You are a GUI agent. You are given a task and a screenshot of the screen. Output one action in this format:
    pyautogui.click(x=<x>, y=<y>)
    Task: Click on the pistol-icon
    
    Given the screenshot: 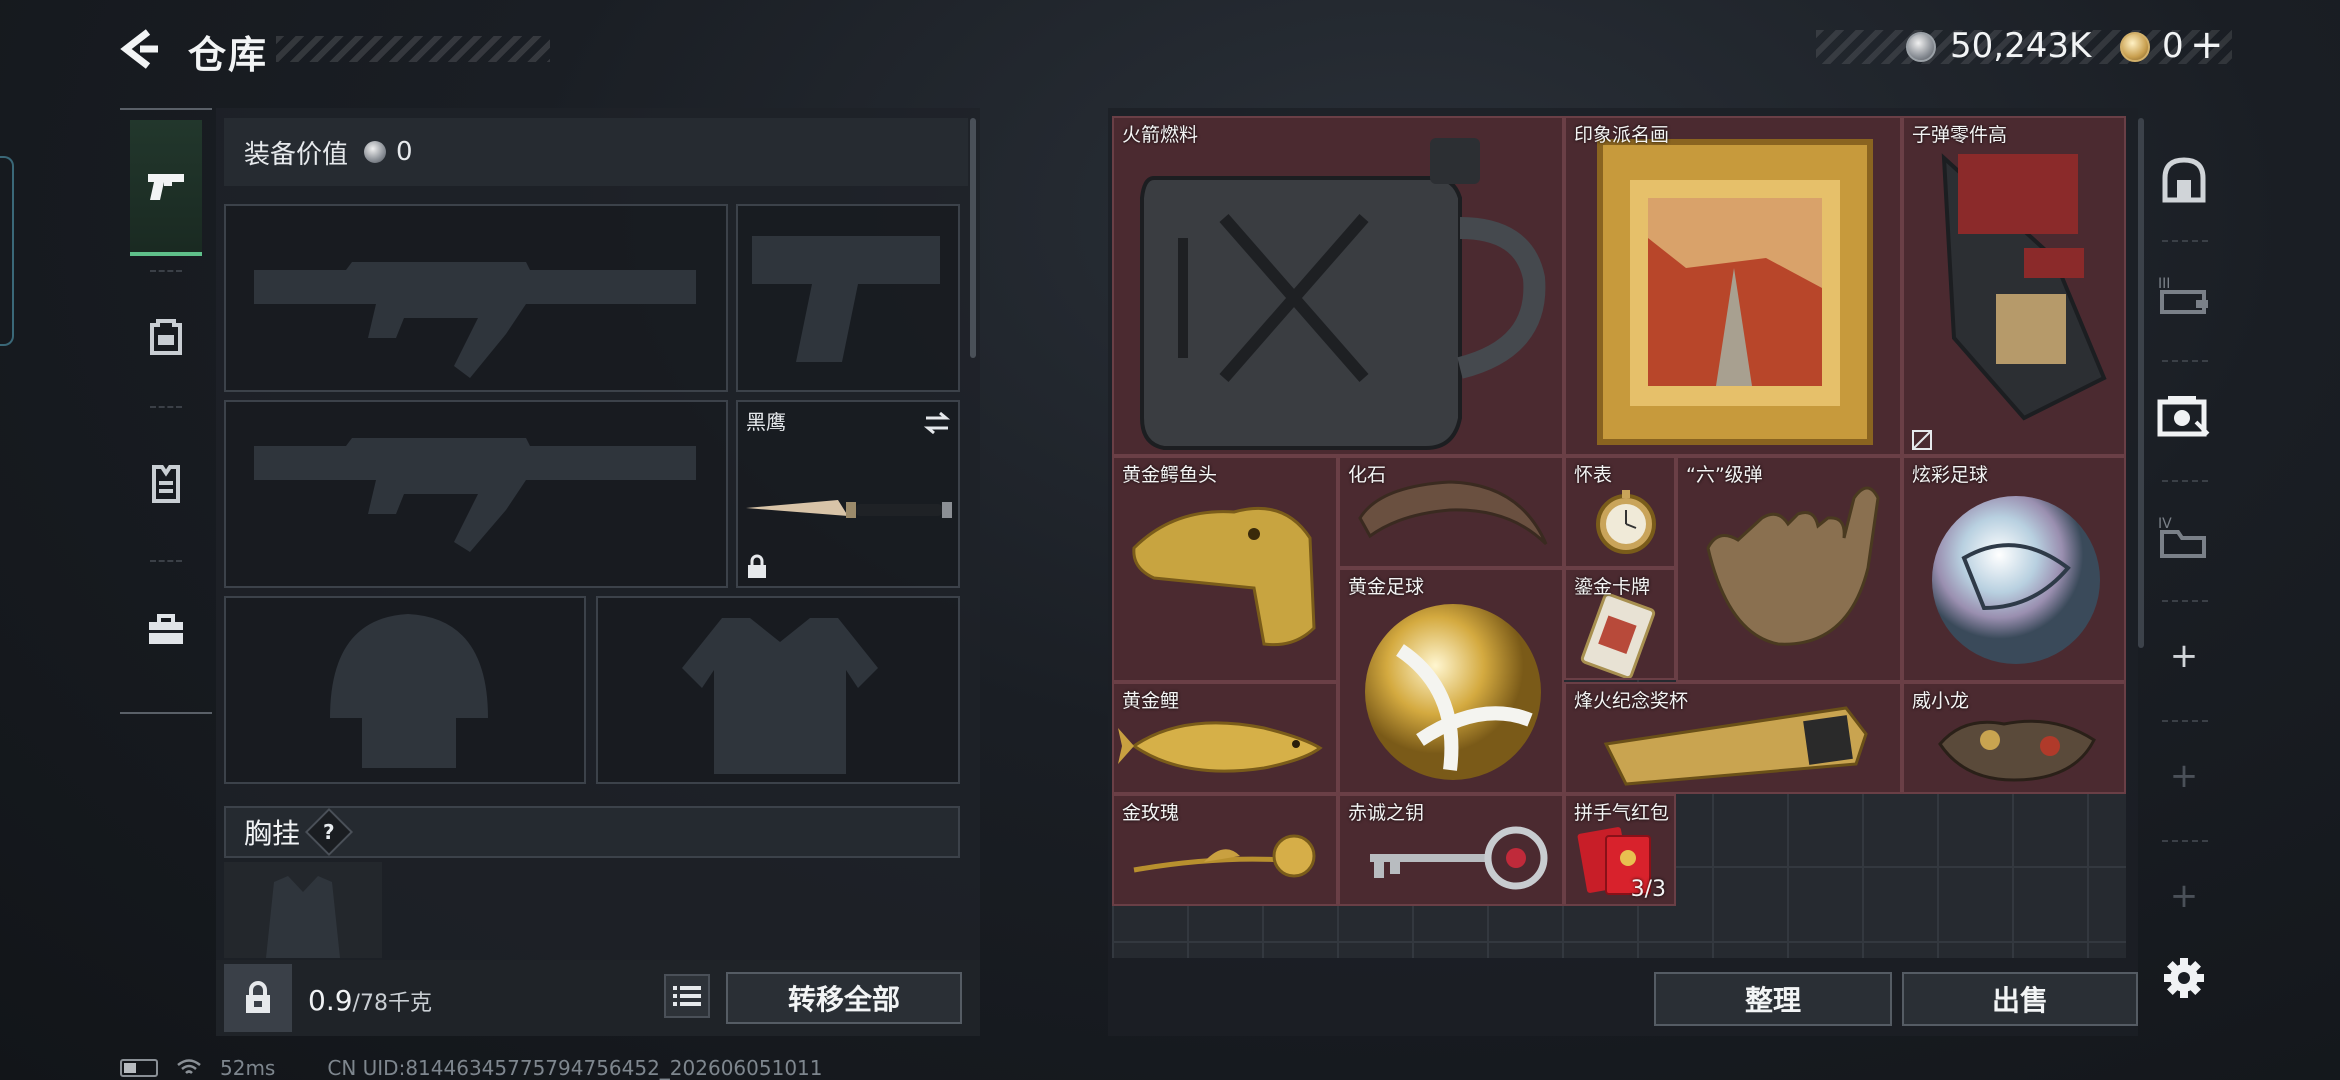 What is the action you would take?
    pyautogui.click(x=166, y=187)
    